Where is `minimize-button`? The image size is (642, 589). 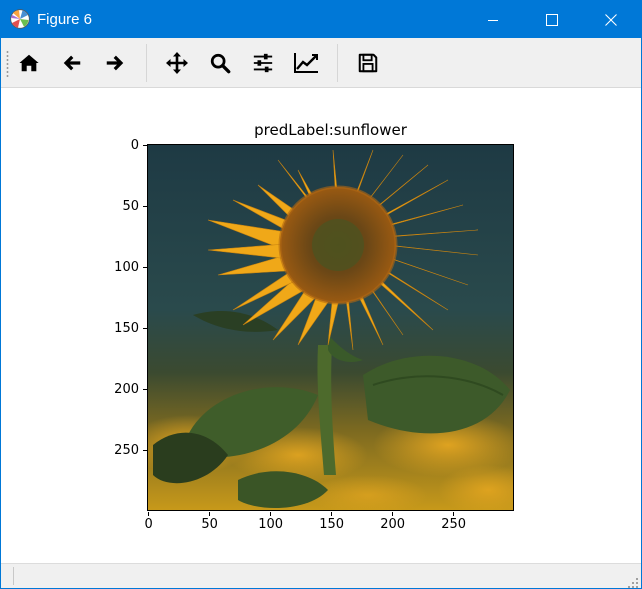 minimize-button is located at coordinates (493, 19).